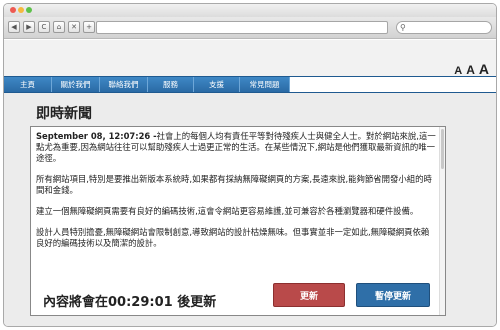 This screenshot has width=500, height=330. Describe the element at coordinates (309, 295) in the screenshot. I see `update-button: 更新` at that location.